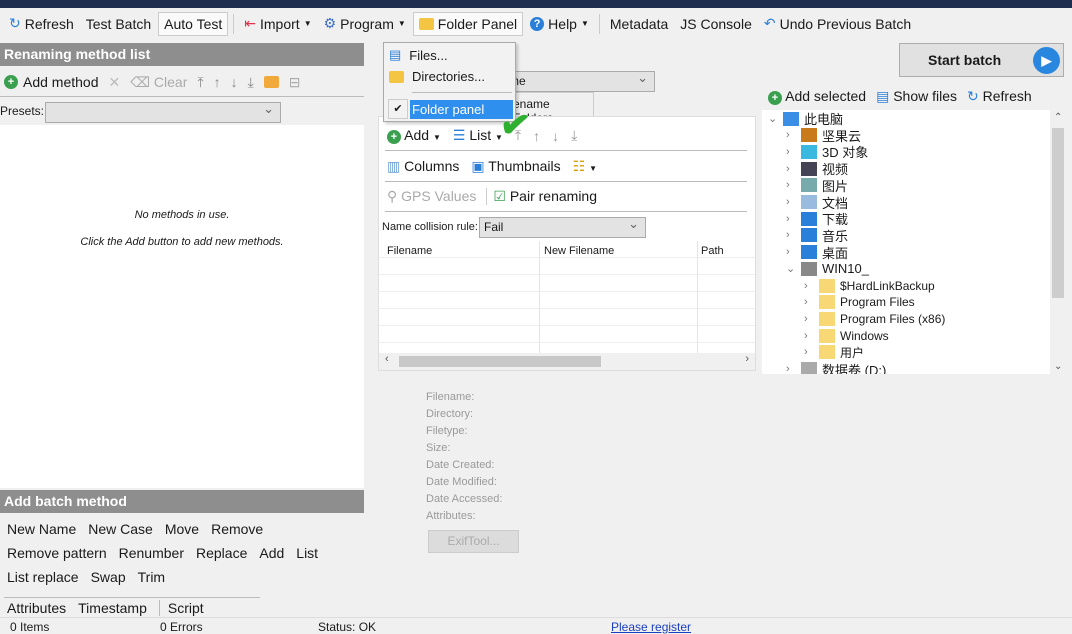 The image size is (1072, 634). I want to click on method-list-replace: List replace, so click(43, 577).